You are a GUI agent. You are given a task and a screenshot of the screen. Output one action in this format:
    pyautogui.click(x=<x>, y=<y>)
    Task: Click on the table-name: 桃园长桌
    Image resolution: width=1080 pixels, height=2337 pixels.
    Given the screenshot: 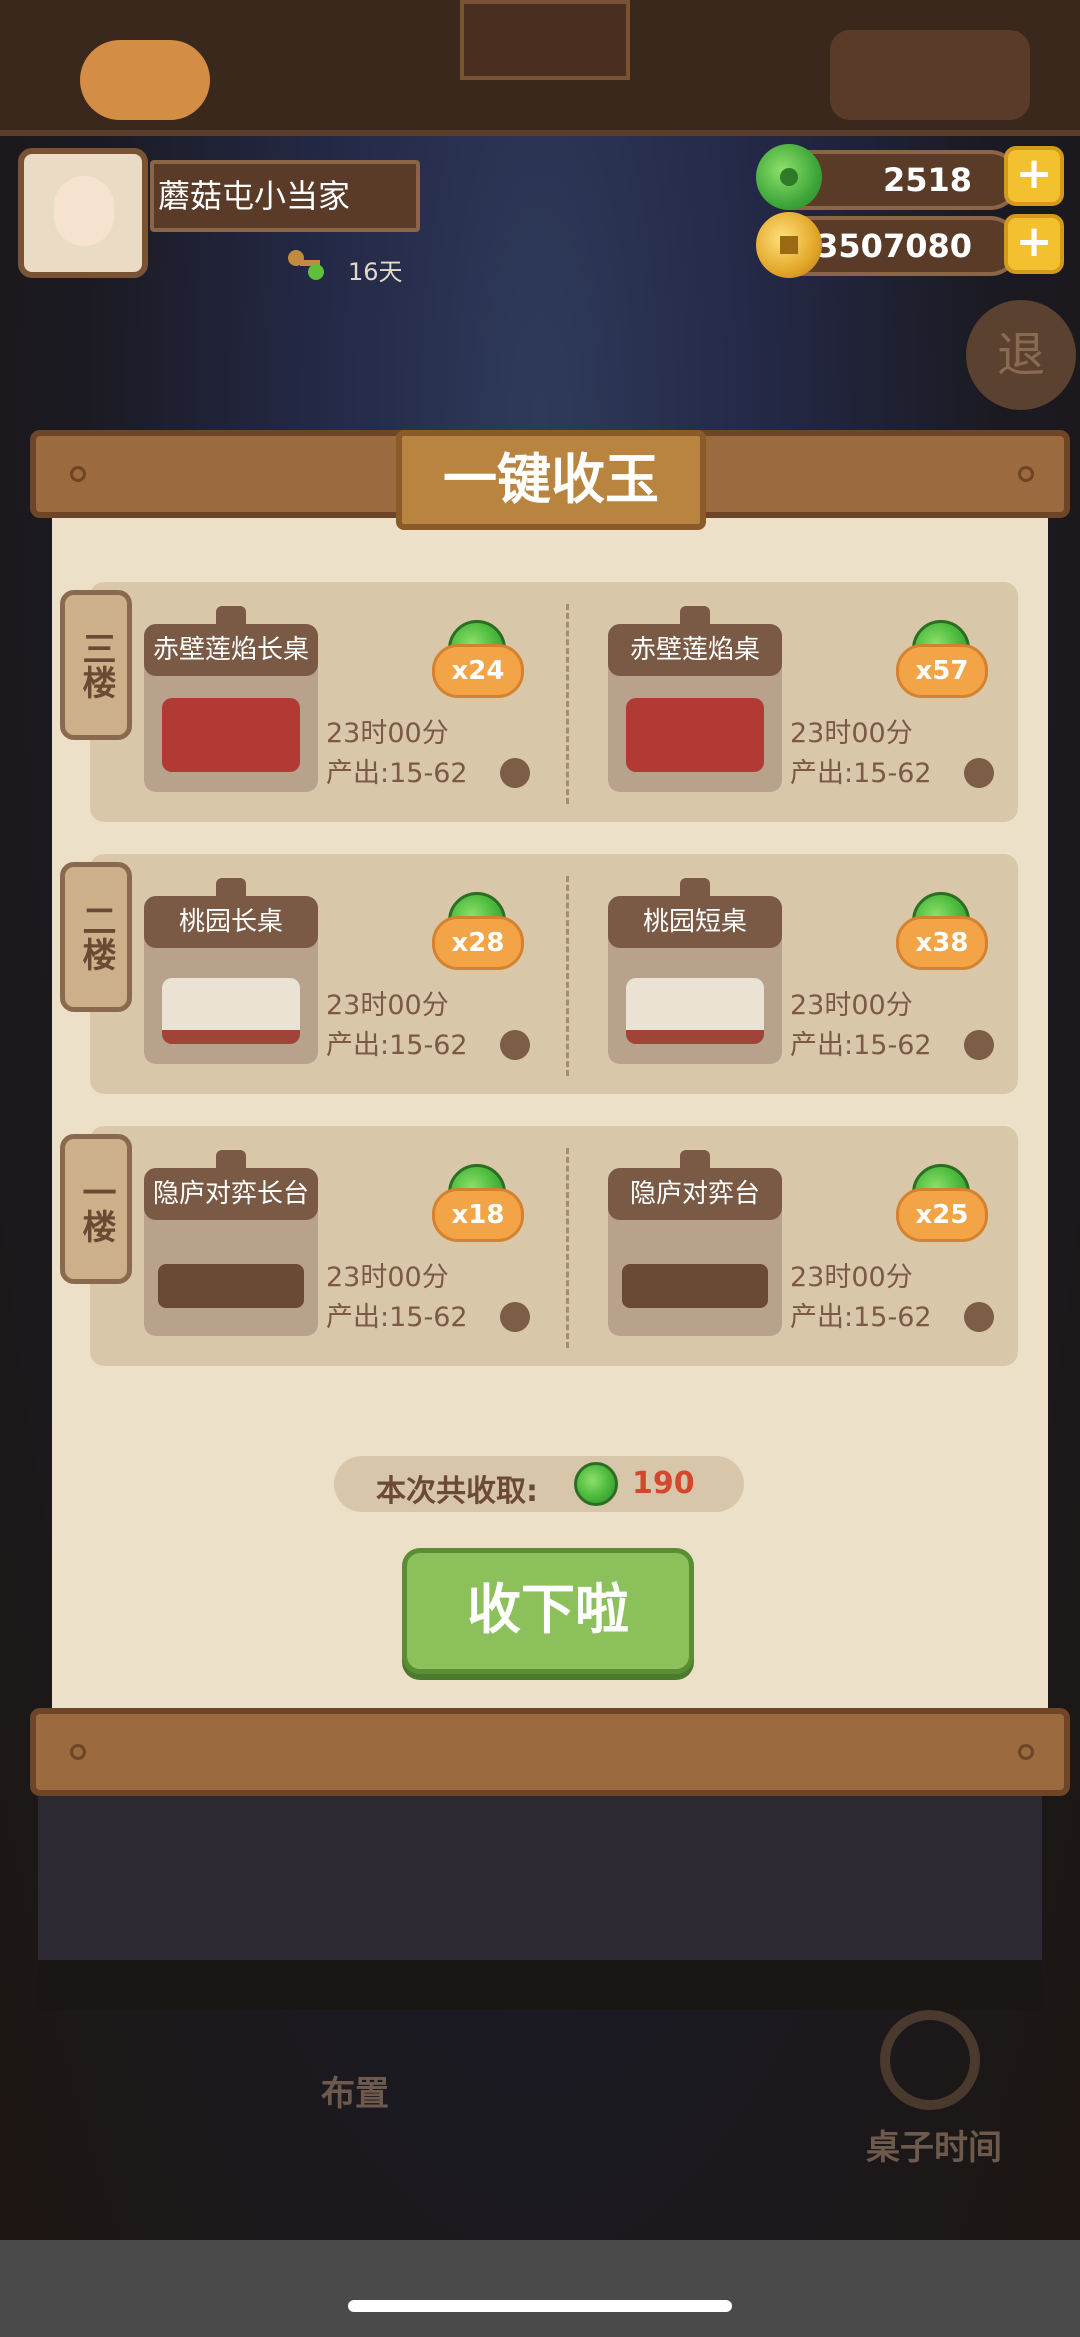 What is the action you would take?
    pyautogui.click(x=231, y=922)
    